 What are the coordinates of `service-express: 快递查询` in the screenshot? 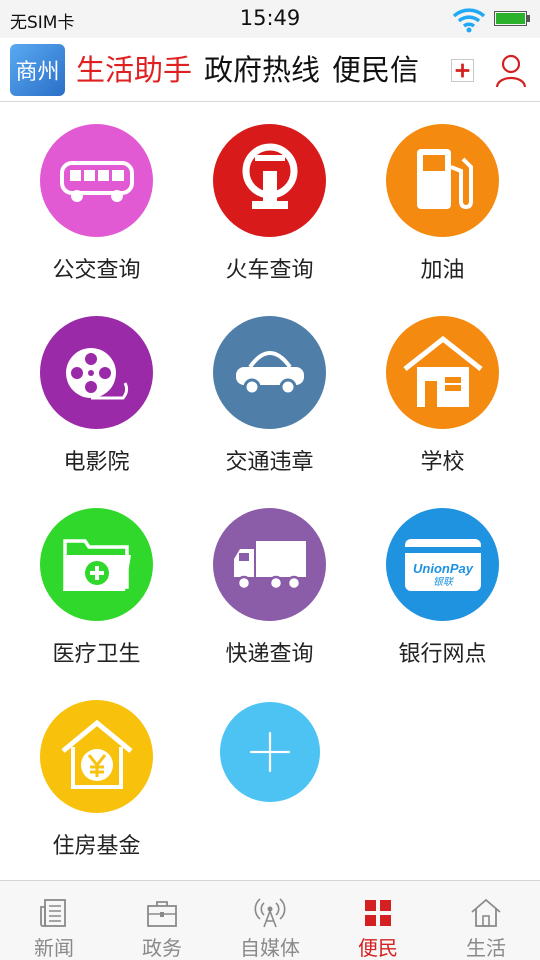 It's located at (263, 584).